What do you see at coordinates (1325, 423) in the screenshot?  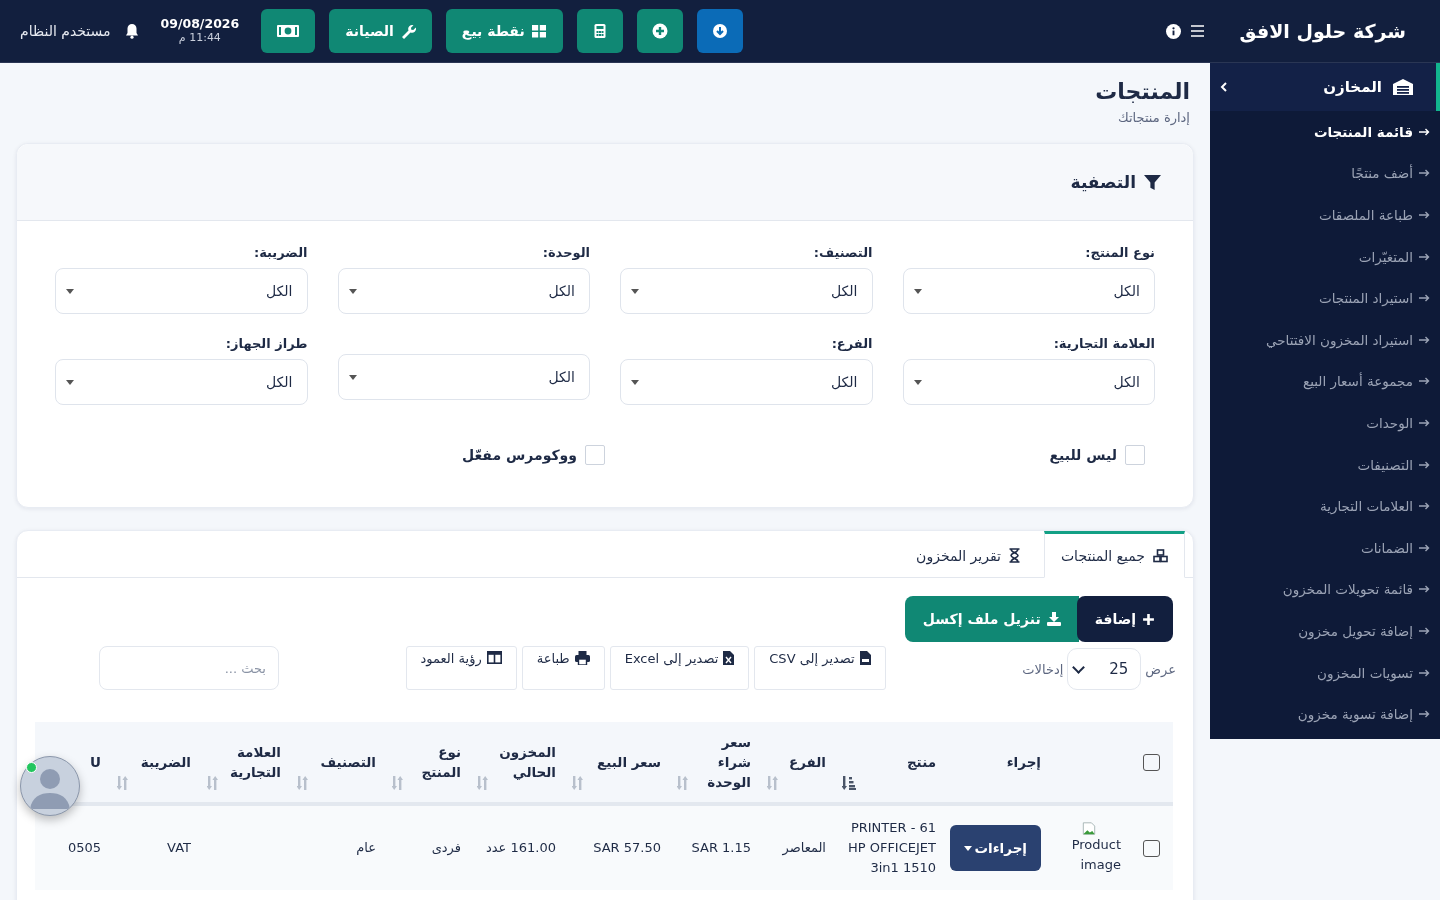 I see `sidebar-item: الوحدات` at bounding box center [1325, 423].